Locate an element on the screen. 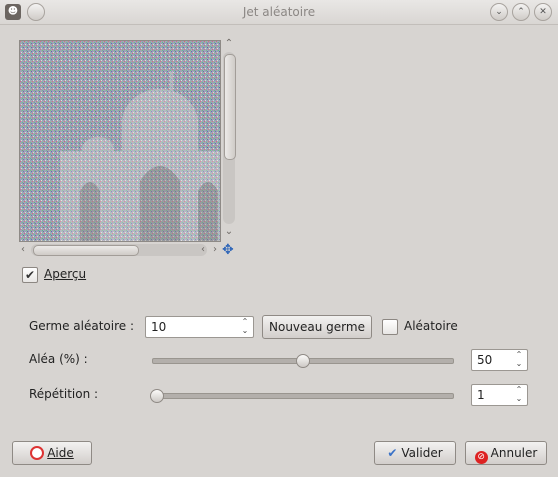  preview-checkbox: ✔ is located at coordinates (30, 275).